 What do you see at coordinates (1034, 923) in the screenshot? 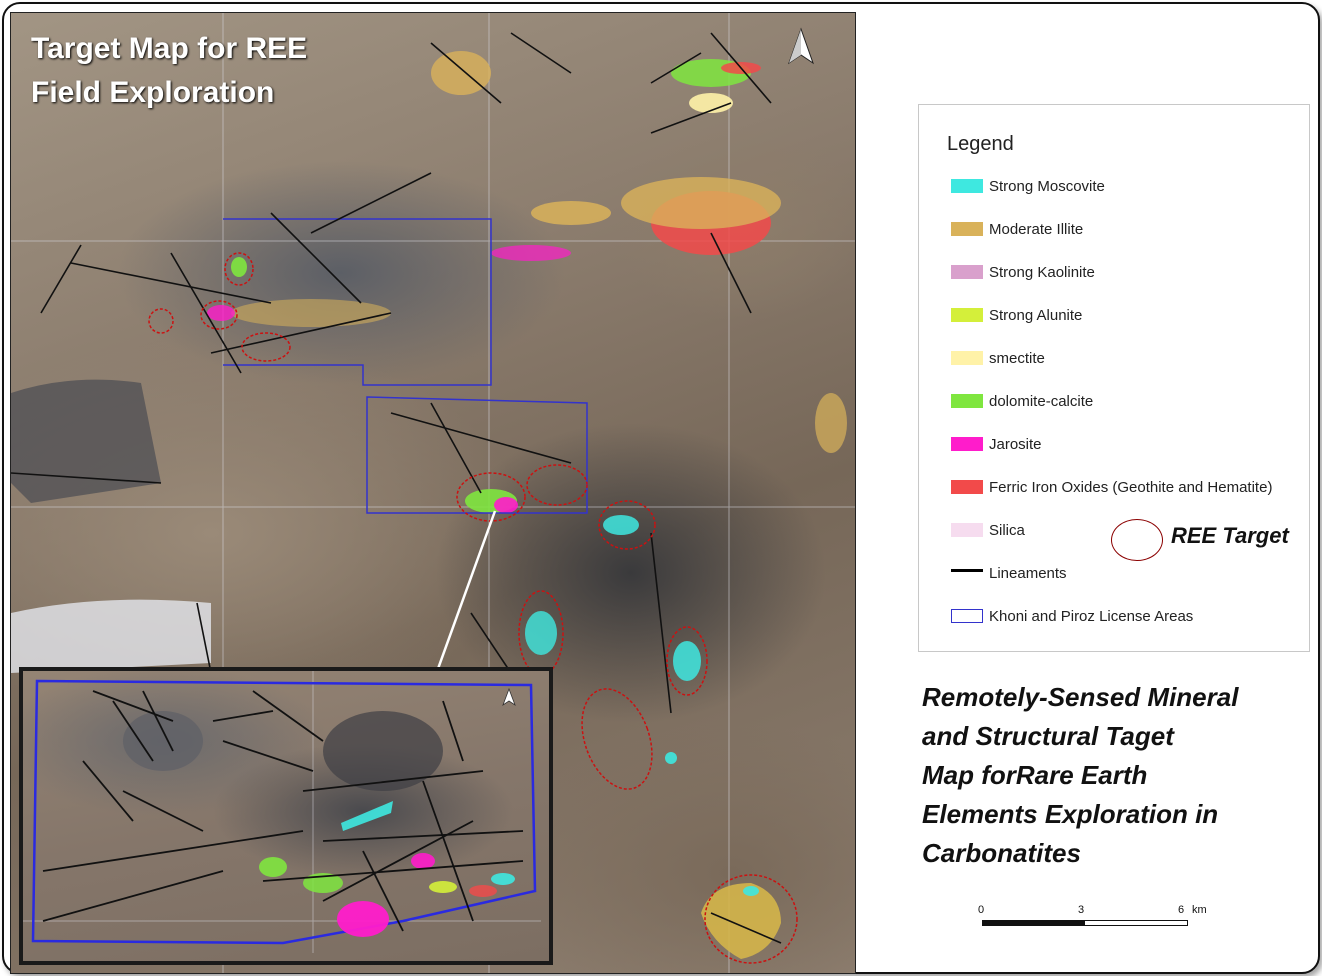
I see `scale-fill` at bounding box center [1034, 923].